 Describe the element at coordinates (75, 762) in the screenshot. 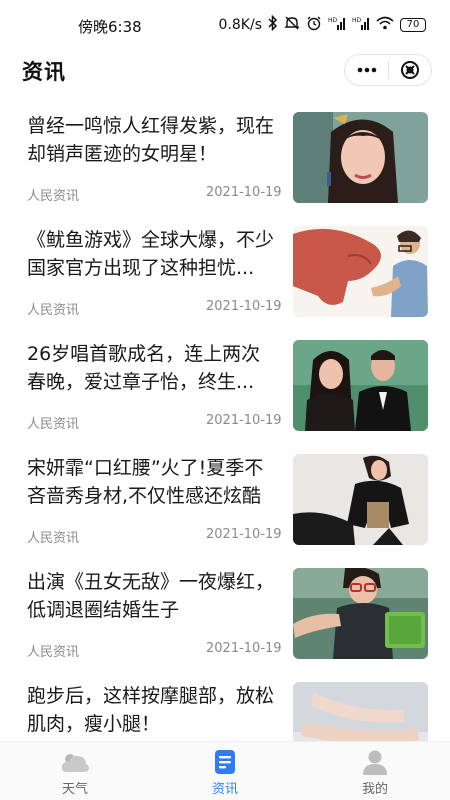

I see `cloud-icon` at that location.